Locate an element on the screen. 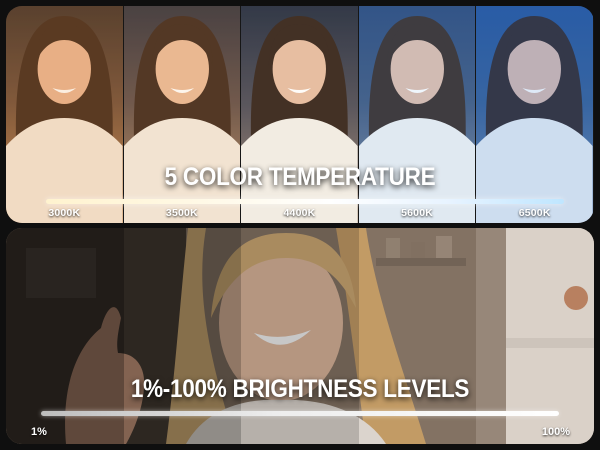  temperature-label: 6500K is located at coordinates (534, 213).